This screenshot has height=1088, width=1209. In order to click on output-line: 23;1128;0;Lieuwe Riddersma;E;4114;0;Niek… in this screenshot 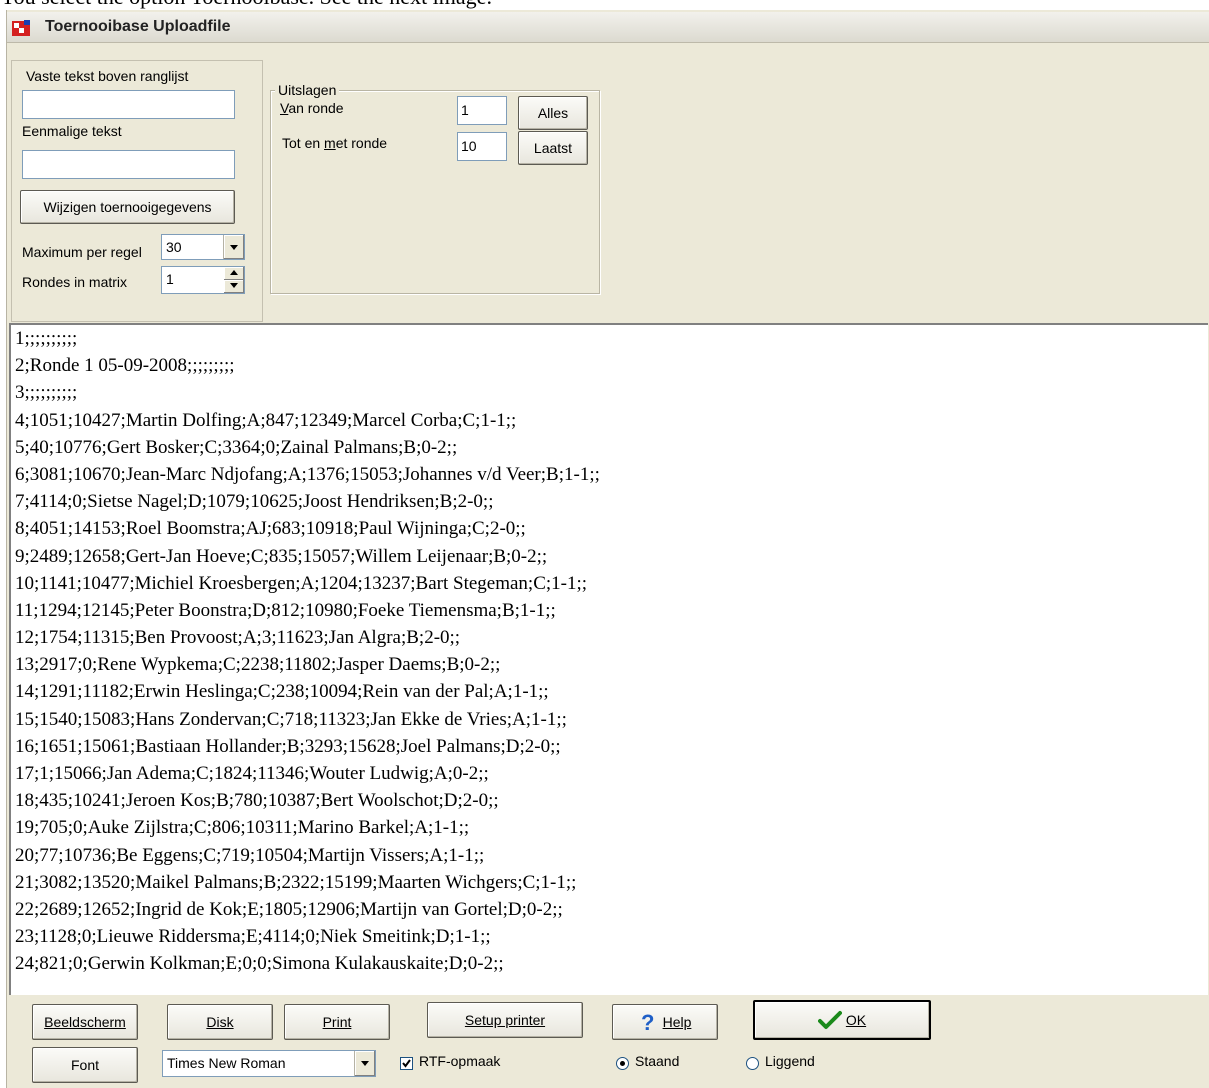, I will do `click(253, 937)`.